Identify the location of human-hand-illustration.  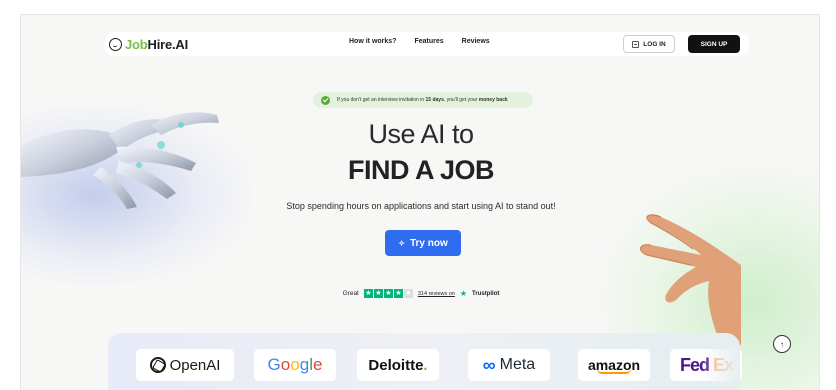
(690, 279).